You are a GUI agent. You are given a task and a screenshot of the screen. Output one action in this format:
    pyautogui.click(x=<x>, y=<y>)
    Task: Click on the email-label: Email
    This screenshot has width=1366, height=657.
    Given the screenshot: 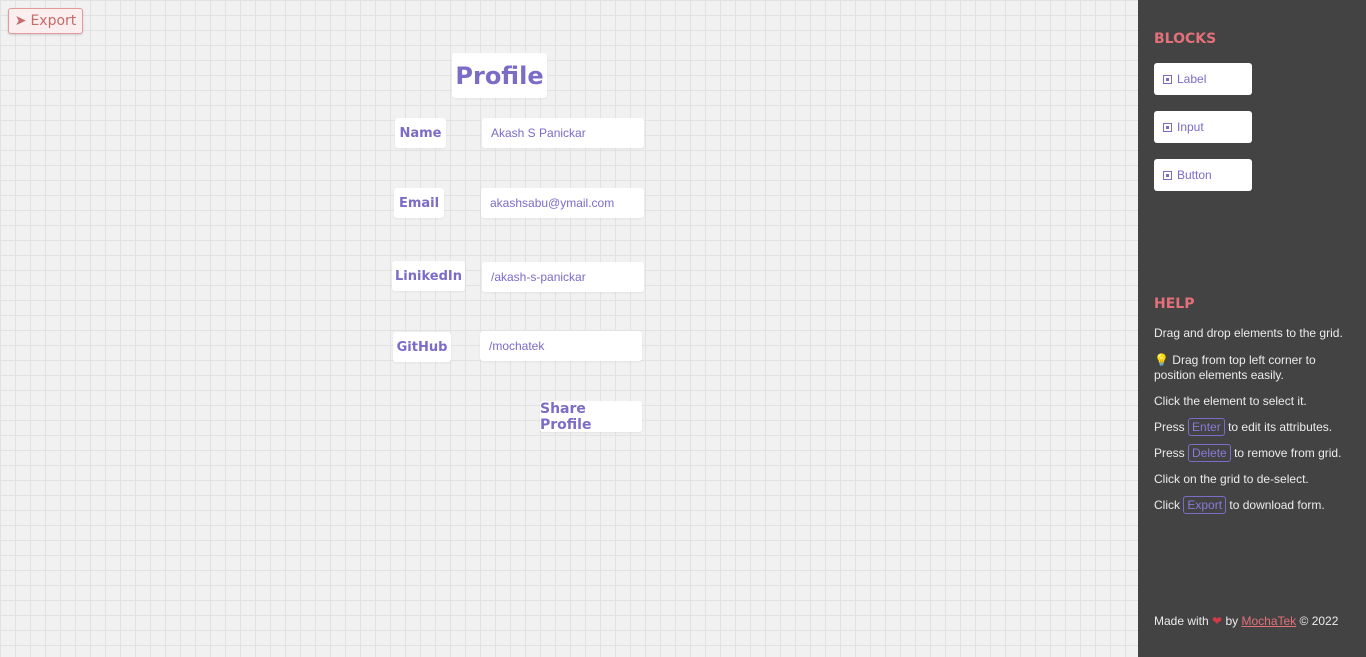 What is the action you would take?
    pyautogui.click(x=419, y=203)
    